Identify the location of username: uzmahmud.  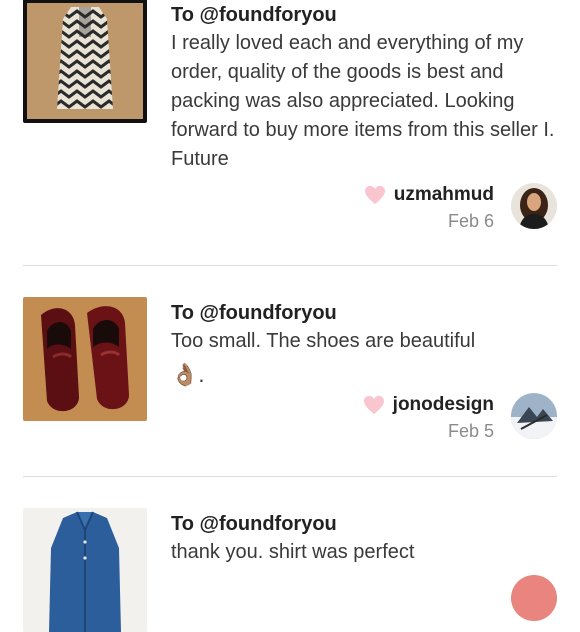
(444, 195).